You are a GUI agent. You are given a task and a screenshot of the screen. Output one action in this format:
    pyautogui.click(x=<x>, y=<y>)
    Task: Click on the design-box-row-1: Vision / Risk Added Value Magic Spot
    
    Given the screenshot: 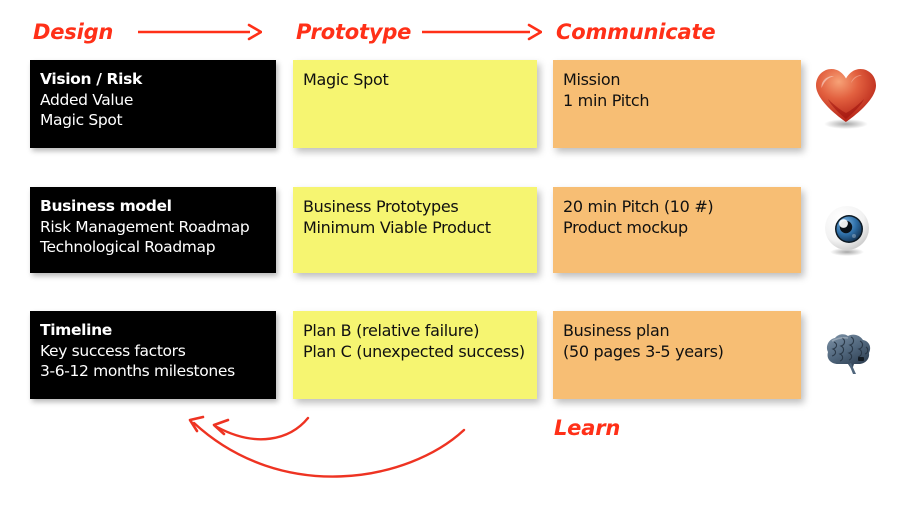 What is the action you would take?
    pyautogui.click(x=153, y=104)
    